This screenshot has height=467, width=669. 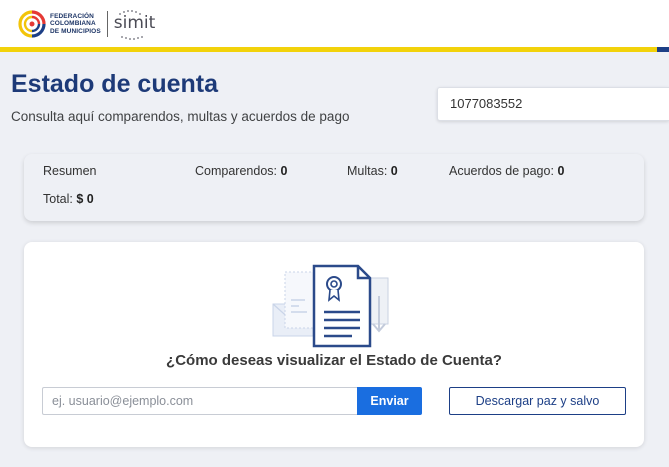 I want to click on resumen-link: Resumen, so click(x=70, y=171).